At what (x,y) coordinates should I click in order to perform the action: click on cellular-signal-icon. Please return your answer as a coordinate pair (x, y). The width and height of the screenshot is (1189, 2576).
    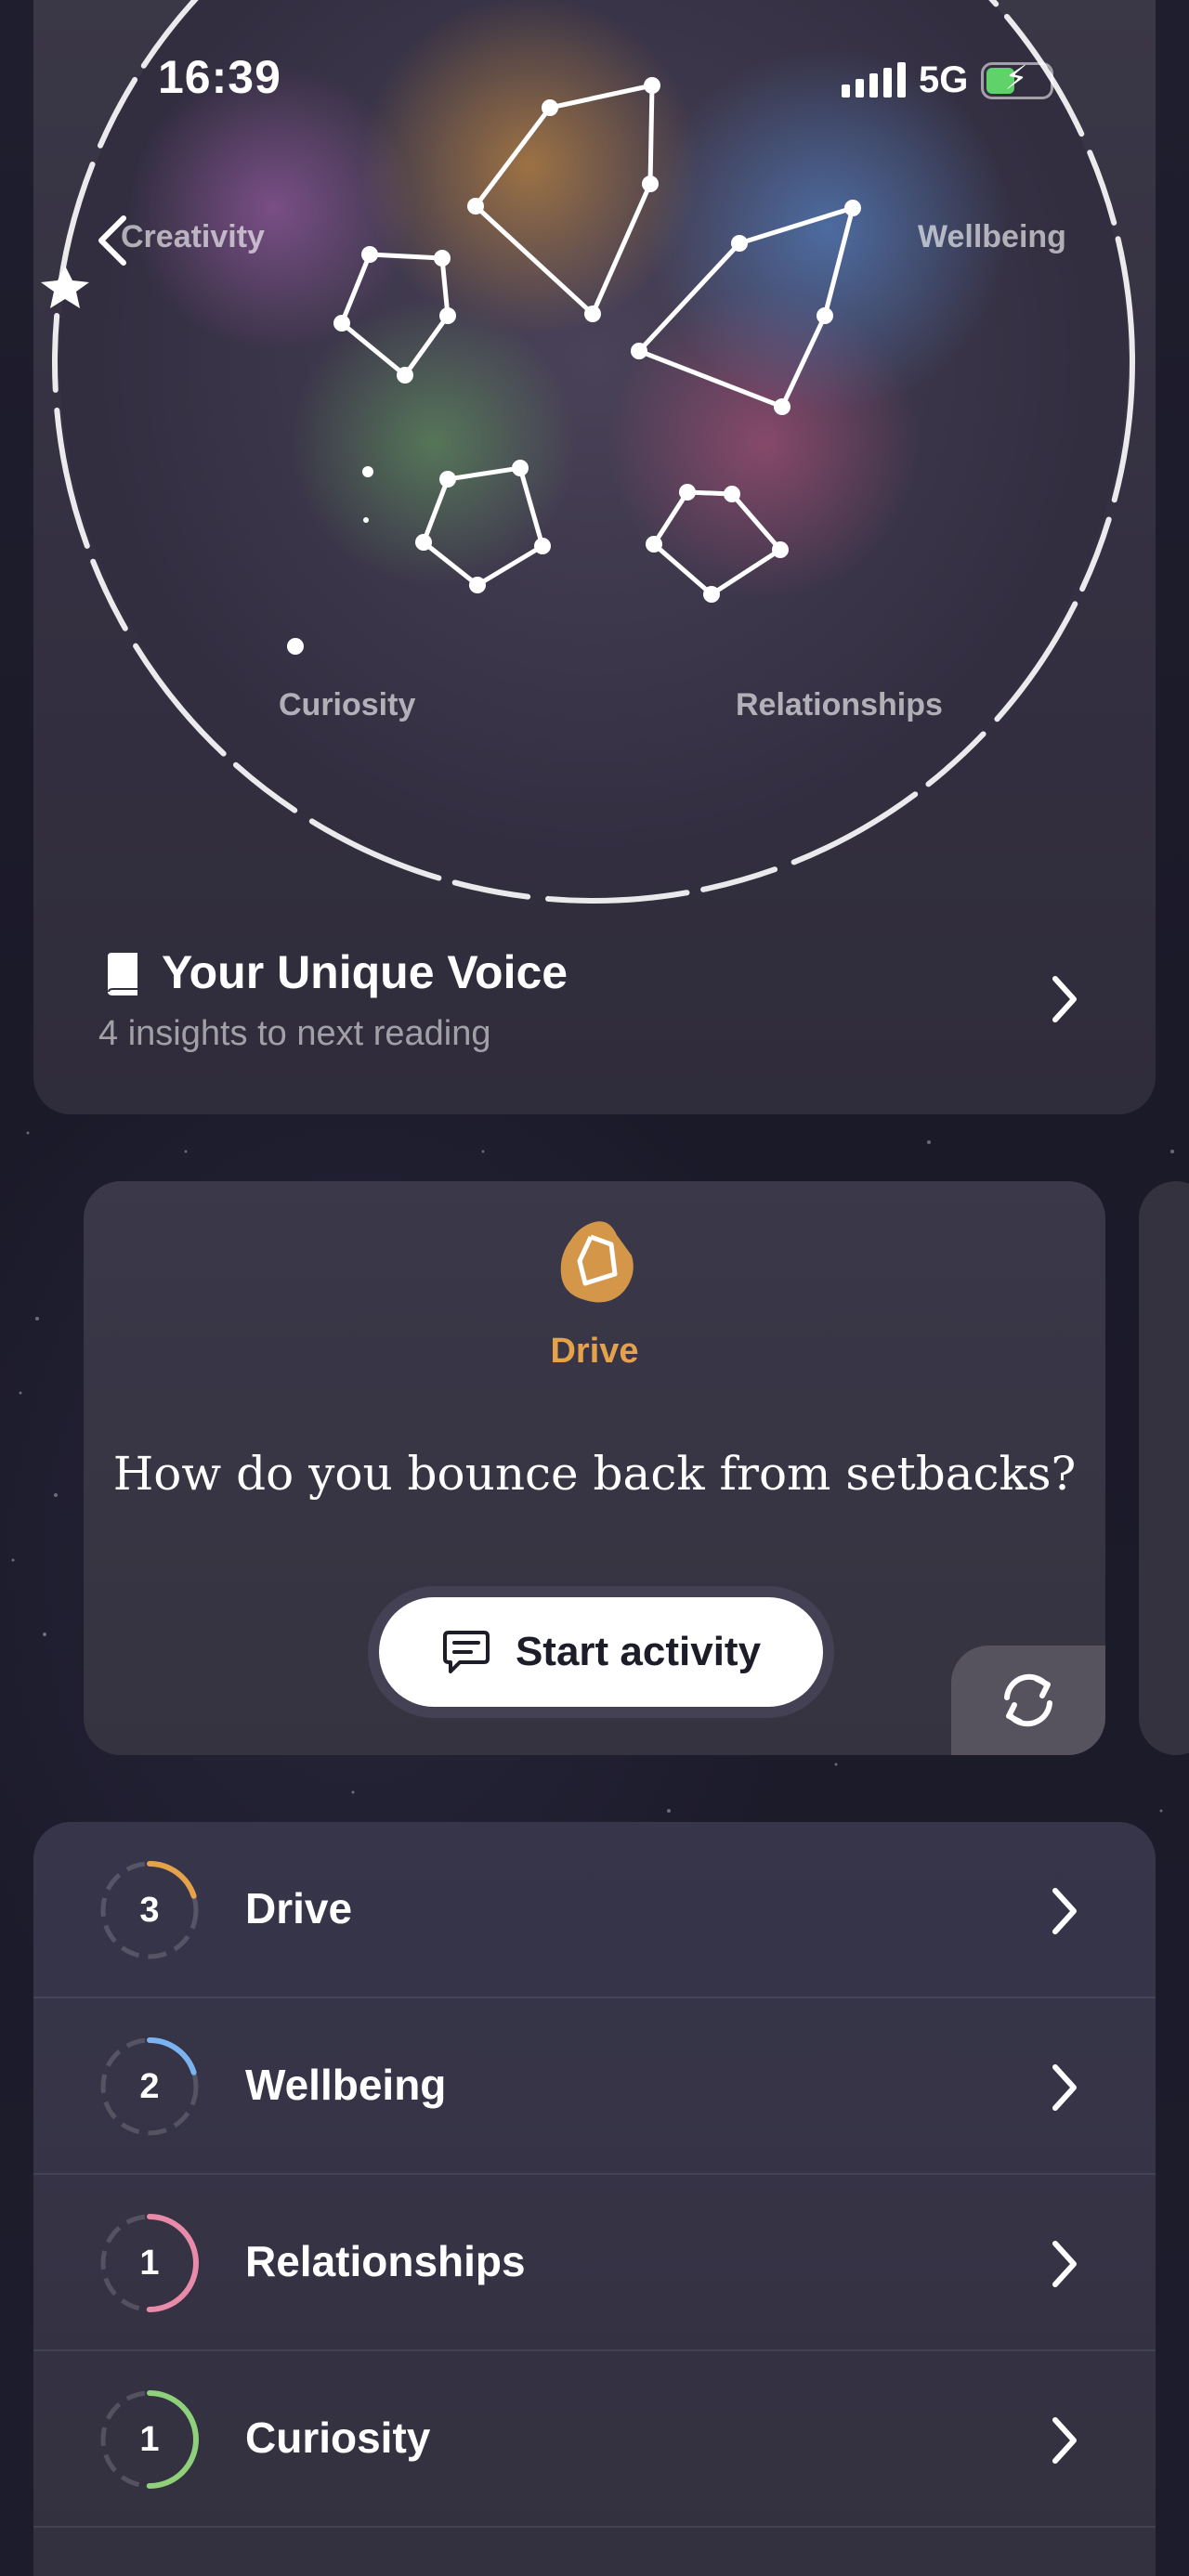
    Looking at the image, I should click on (874, 79).